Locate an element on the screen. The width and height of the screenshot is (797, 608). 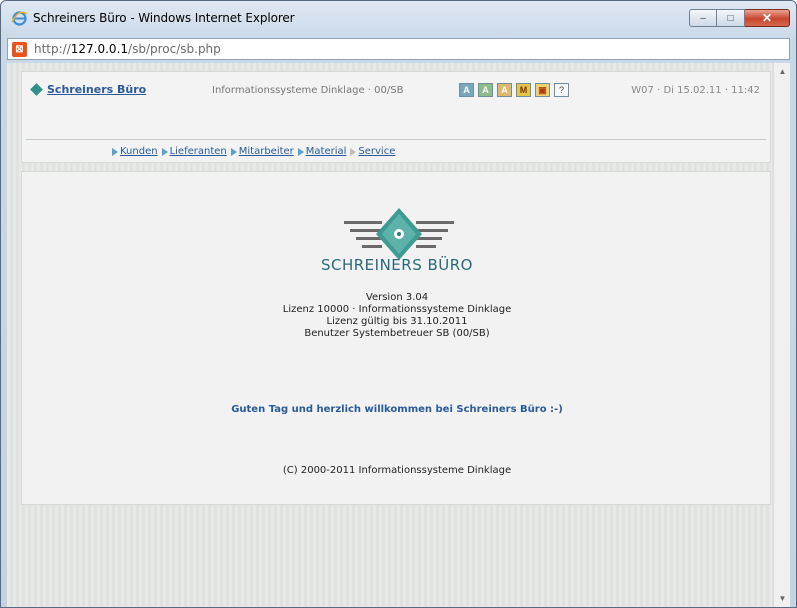
mail-m-icon: M is located at coordinates (523, 90).